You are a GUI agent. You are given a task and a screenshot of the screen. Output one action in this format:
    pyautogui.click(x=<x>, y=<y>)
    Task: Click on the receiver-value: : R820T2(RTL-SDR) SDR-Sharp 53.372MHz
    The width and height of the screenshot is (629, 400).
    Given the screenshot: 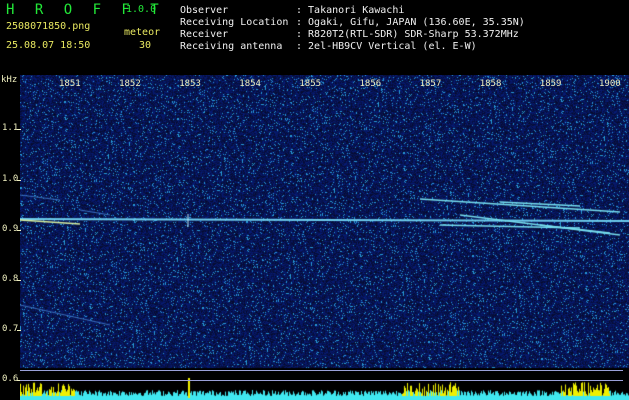 What is the action you would take?
    pyautogui.click(x=407, y=34)
    